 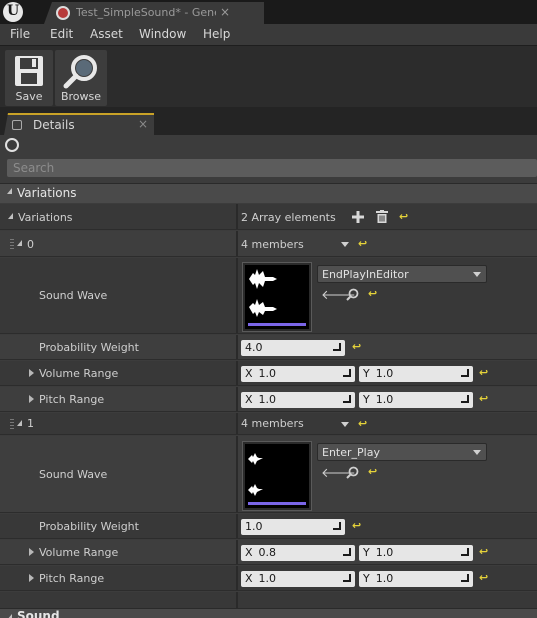 I want to click on menu-window: Window, so click(x=162, y=34).